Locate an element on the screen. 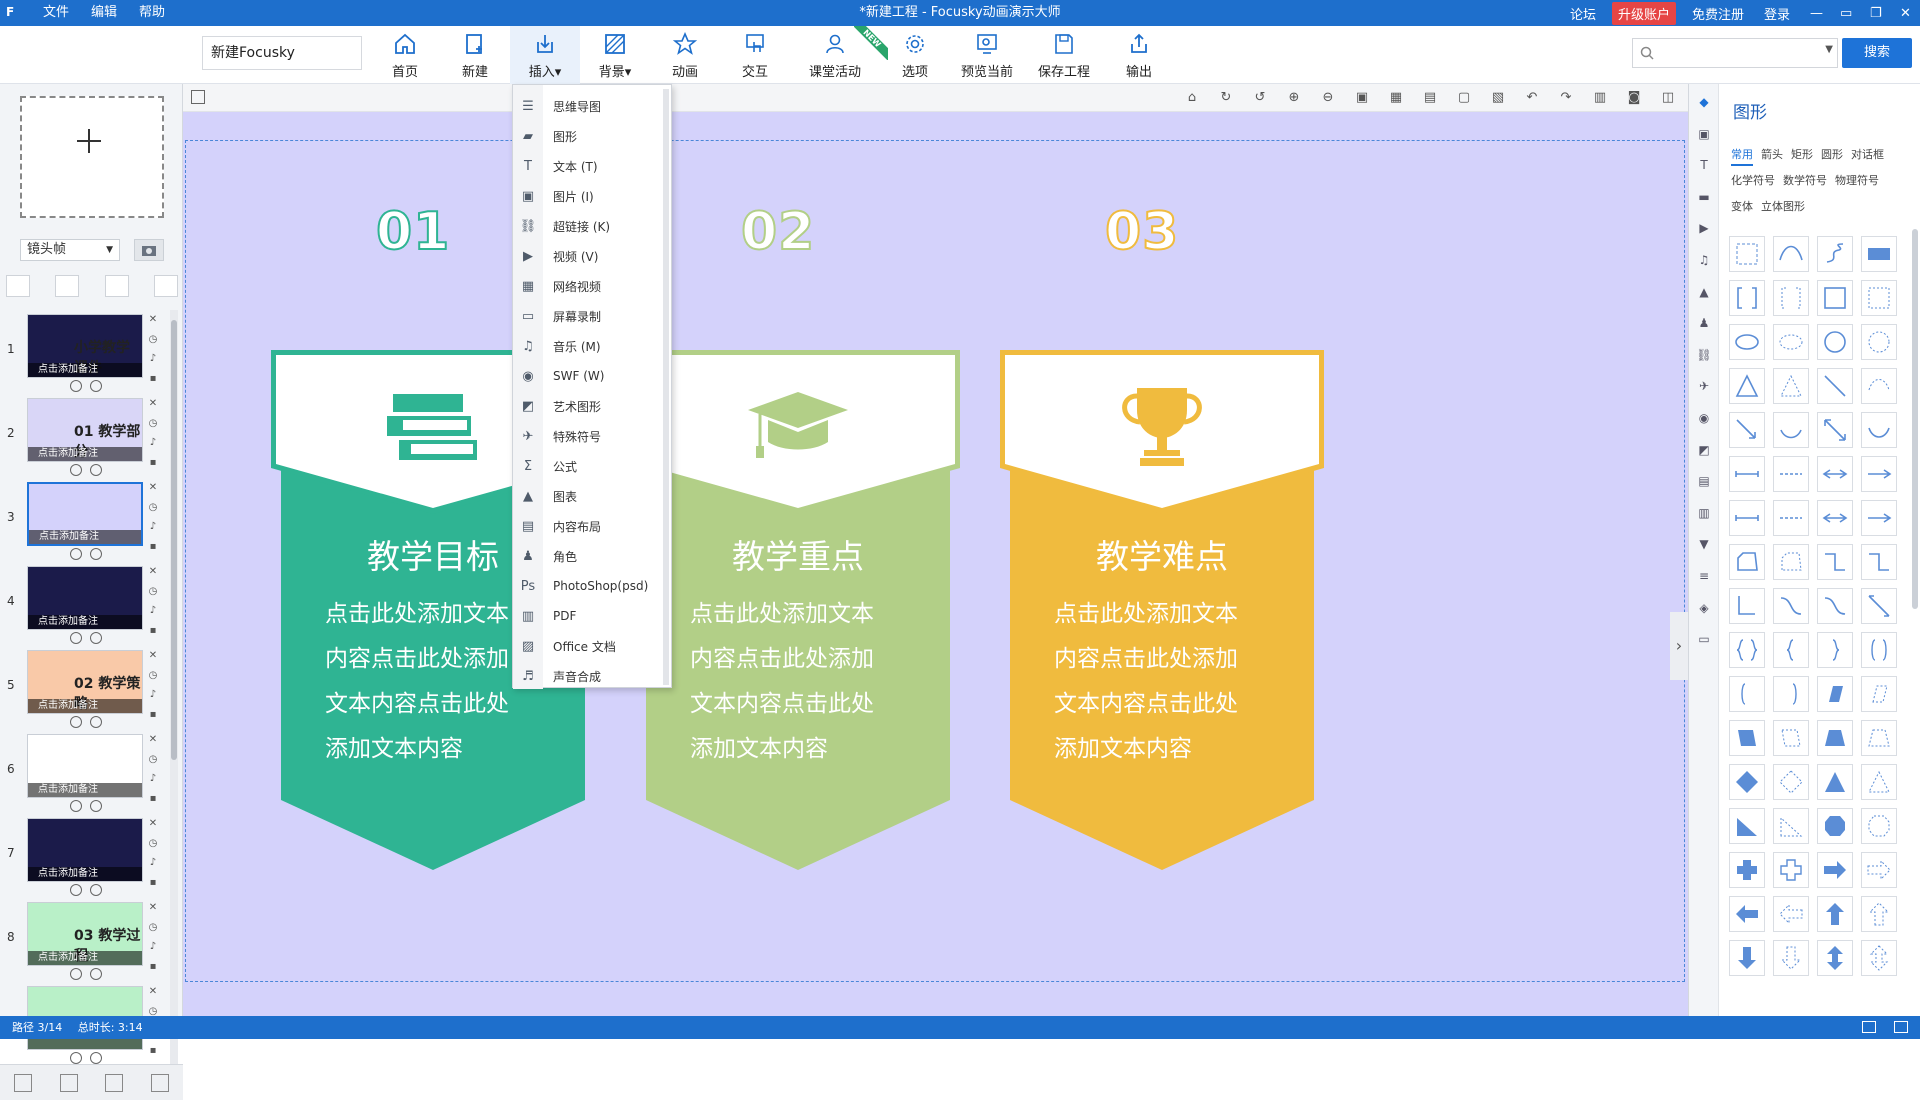 Image resolution: width=1920 pixels, height=1100 pixels. menu-file: 文件 is located at coordinates (56, 13).